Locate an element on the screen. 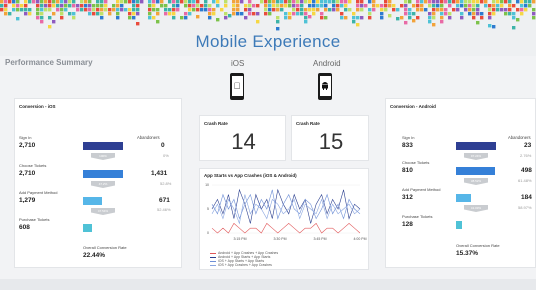  android-abandon-value: 498 is located at coordinates (526, 170).